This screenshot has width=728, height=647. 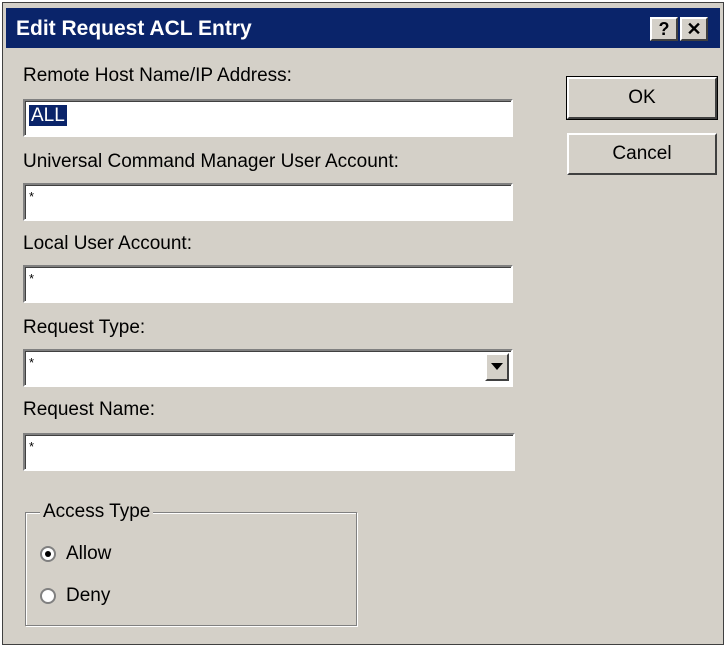 What do you see at coordinates (268, 202) in the screenshot?
I see `ucm-user-input: *` at bounding box center [268, 202].